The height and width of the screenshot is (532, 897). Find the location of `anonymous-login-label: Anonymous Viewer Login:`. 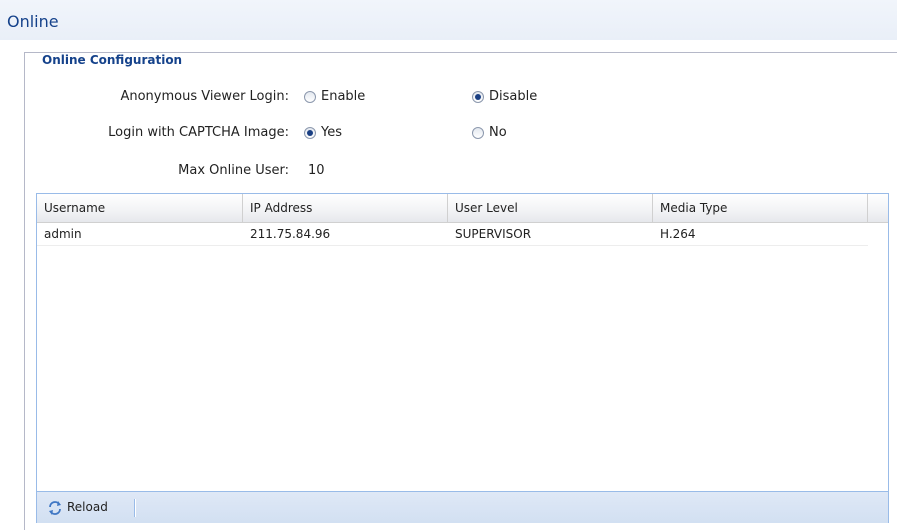

anonymous-login-label: Anonymous Viewer Login: is located at coordinates (204, 96).